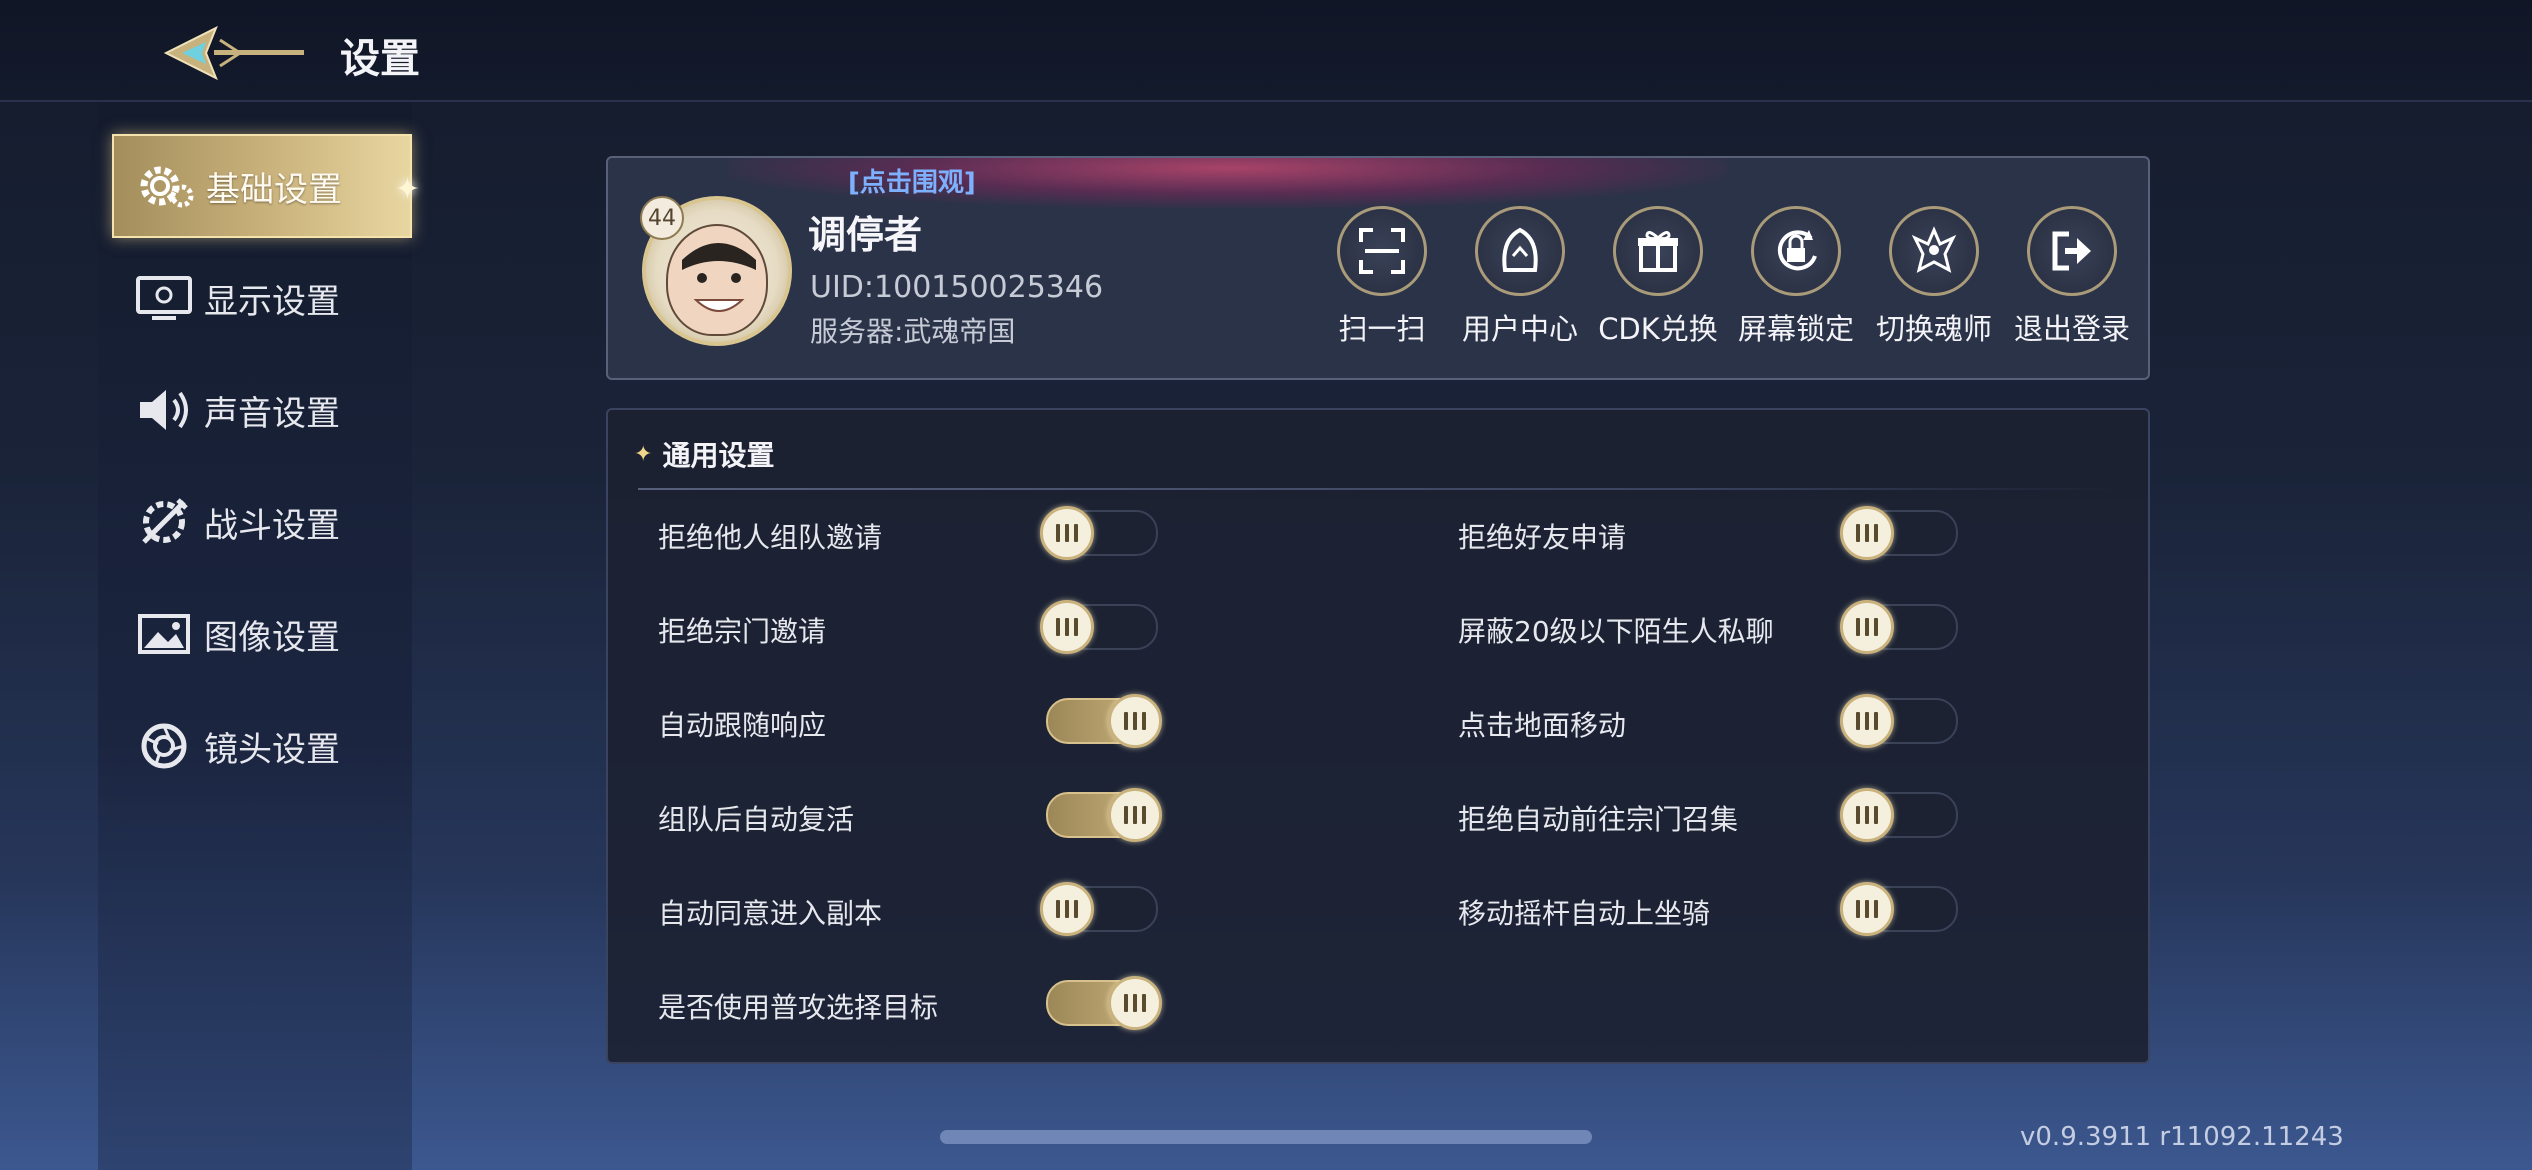 The width and height of the screenshot is (2532, 1170). I want to click on toggle-joystick-auto-mount, so click(1901, 909).